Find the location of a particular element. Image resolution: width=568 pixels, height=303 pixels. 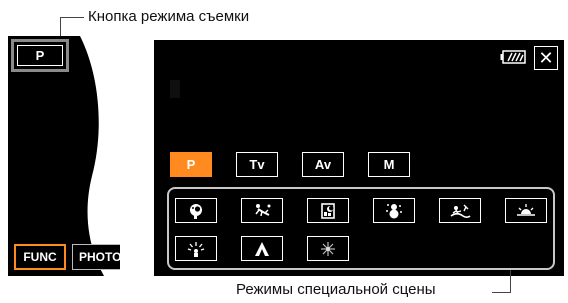

close-button: ✕ is located at coordinates (546, 58).